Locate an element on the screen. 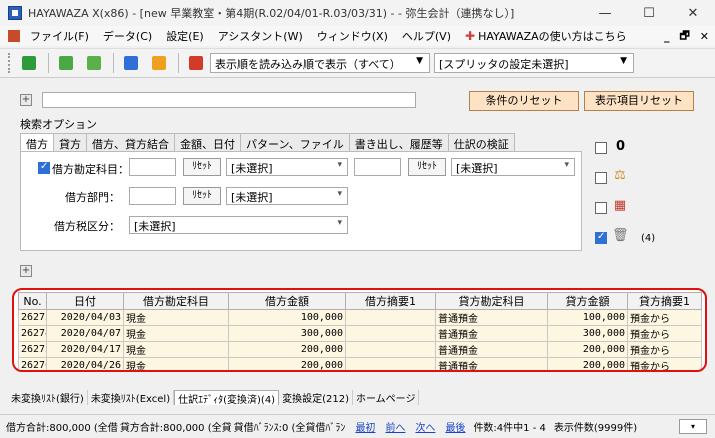 This screenshot has height=438, width=715. cell-debit-amount: 300,000 is located at coordinates (287, 333).